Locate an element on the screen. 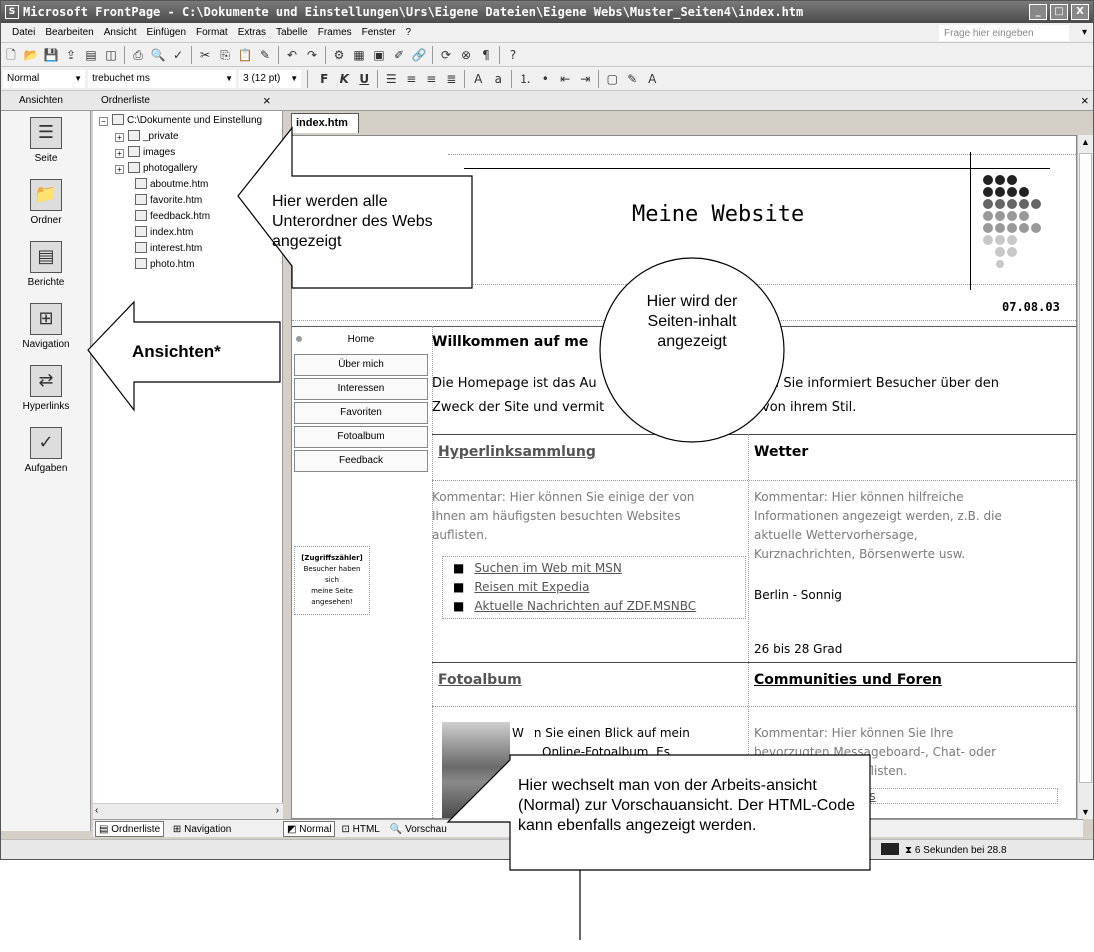  callout-content-text: Hier wird der Seiten-inhalt angezeigt is located at coordinates (692, 321).